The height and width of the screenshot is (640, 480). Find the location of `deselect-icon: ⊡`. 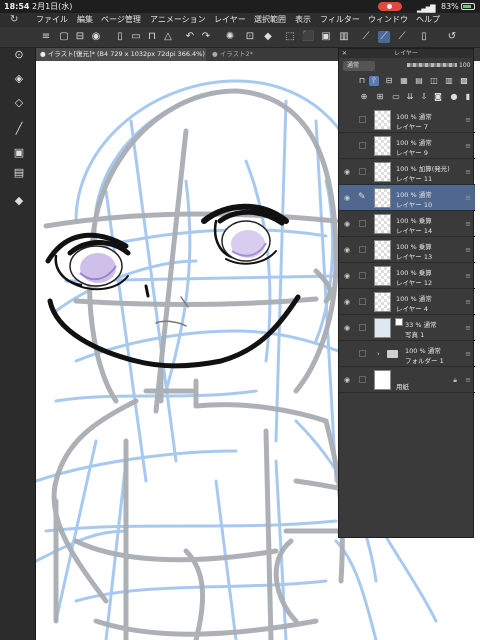

deselect-icon: ⊡ is located at coordinates (250, 37).